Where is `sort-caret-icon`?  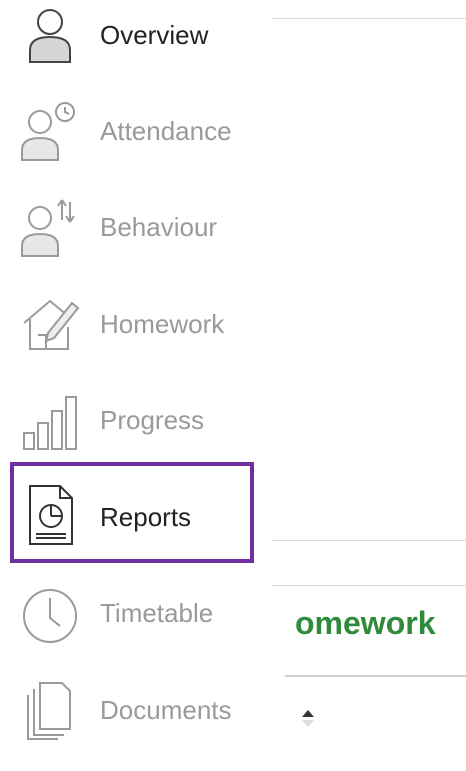
sort-caret-icon is located at coordinates (308, 718).